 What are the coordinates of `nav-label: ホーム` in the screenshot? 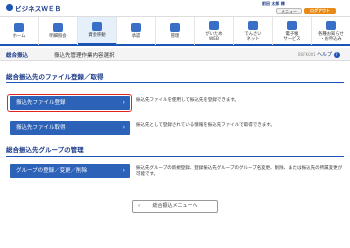 It's located at (19, 36).